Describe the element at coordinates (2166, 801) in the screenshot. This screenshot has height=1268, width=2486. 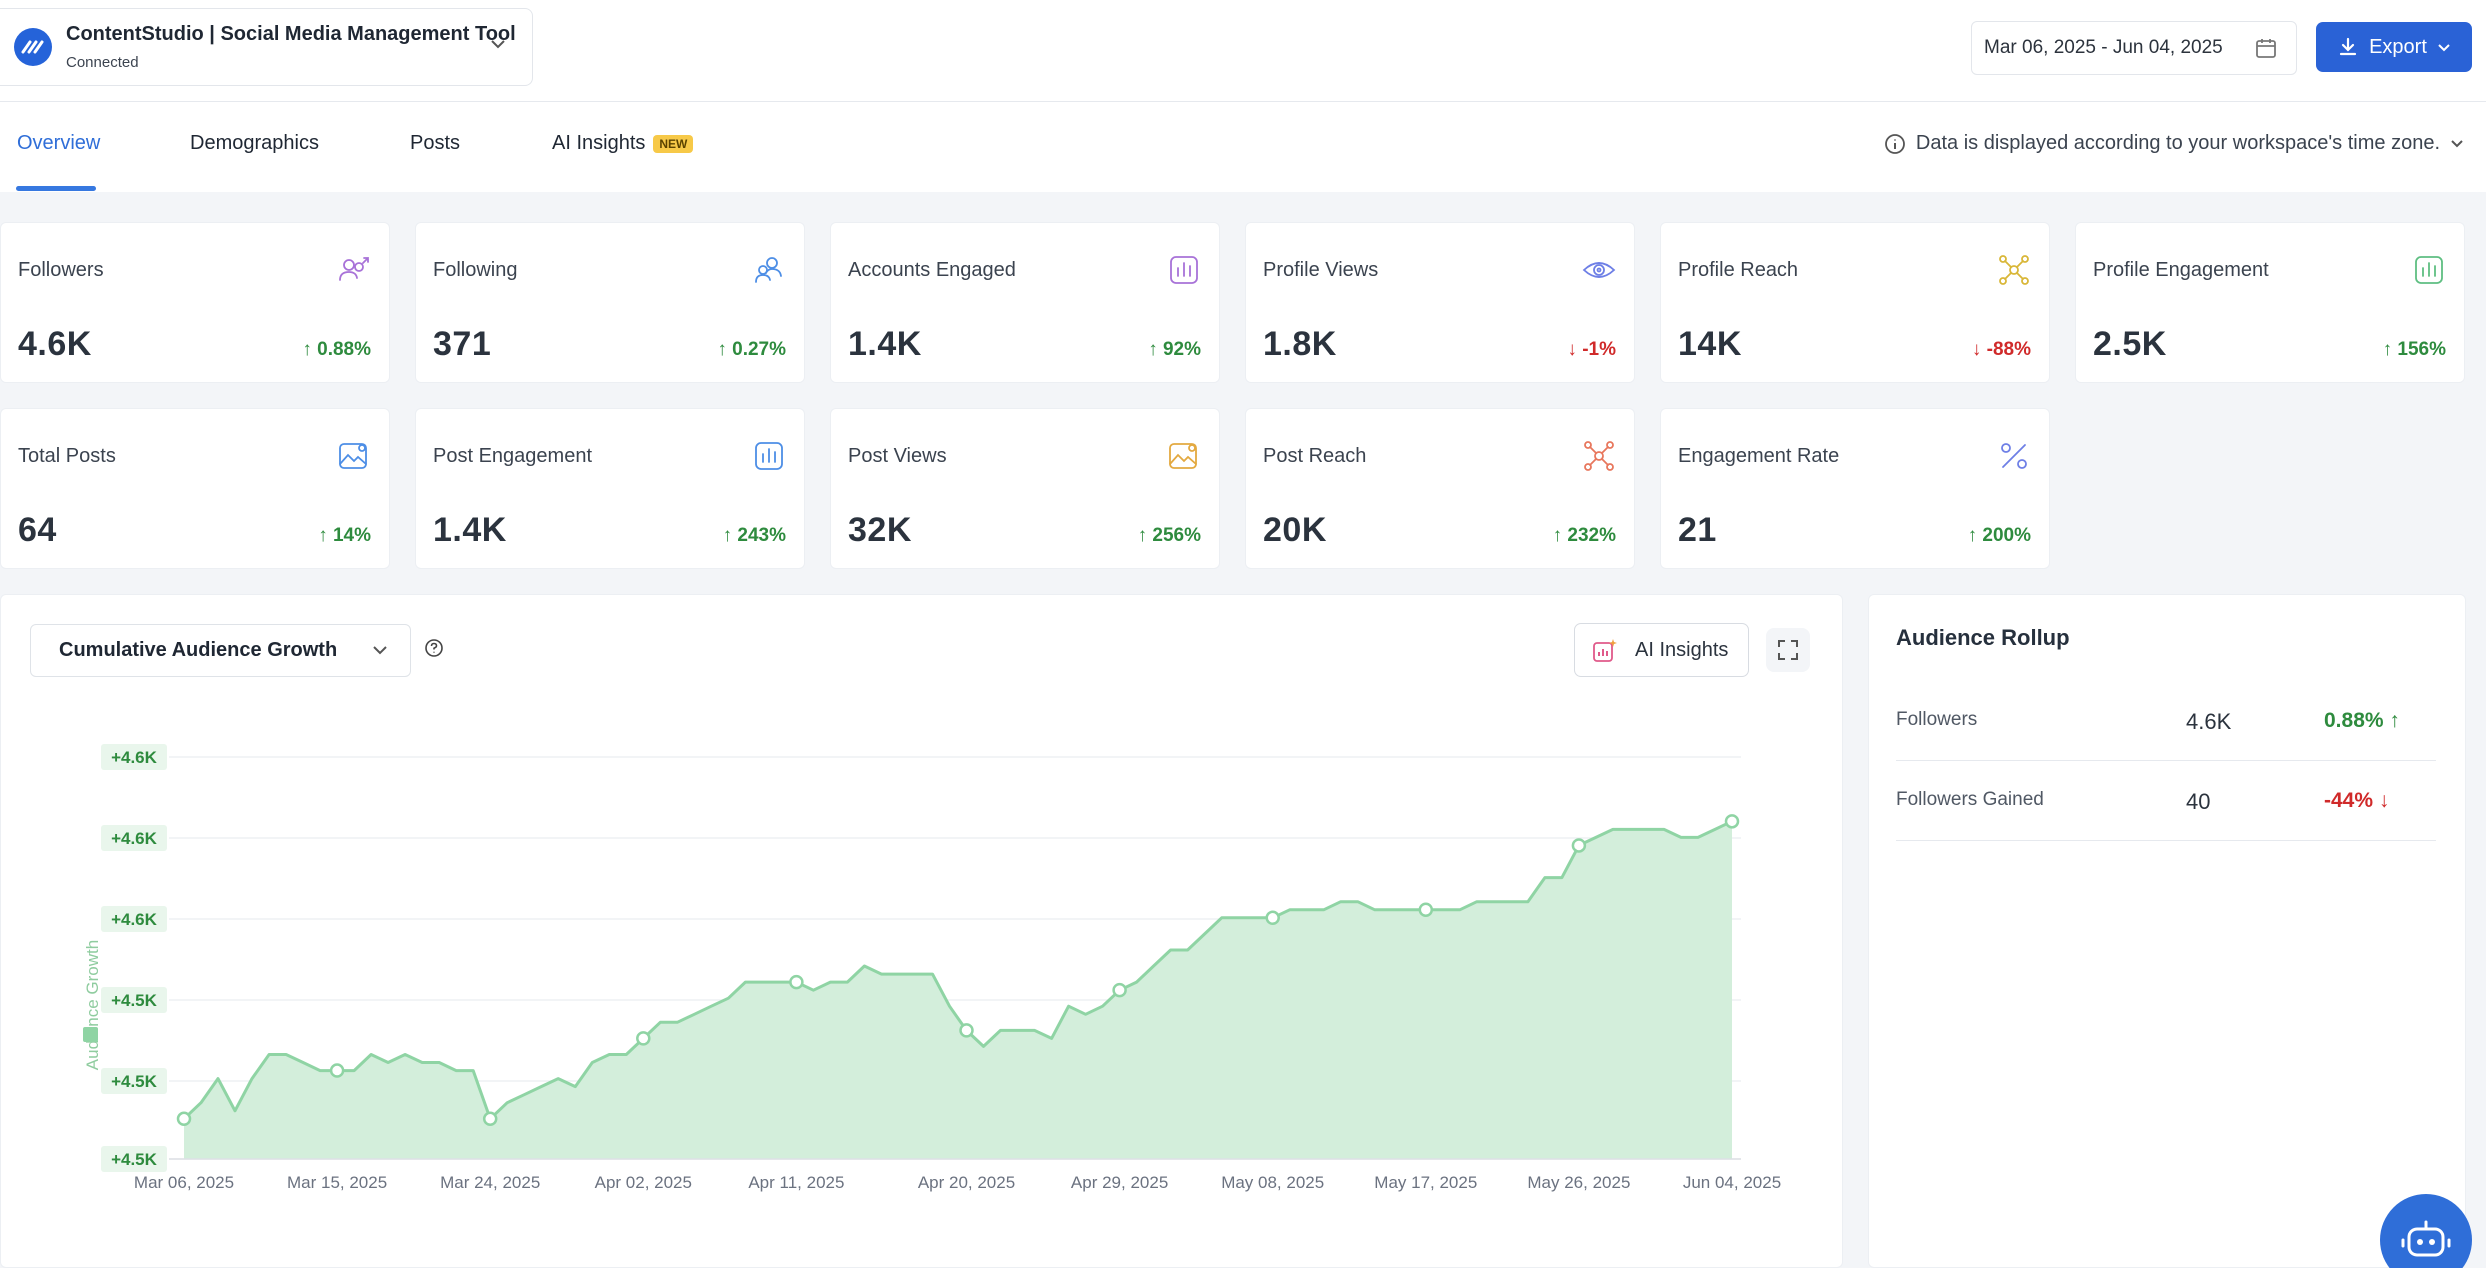
I see `rollup-row-followers-gained: Followers Gained 40 -44% ↓` at that location.